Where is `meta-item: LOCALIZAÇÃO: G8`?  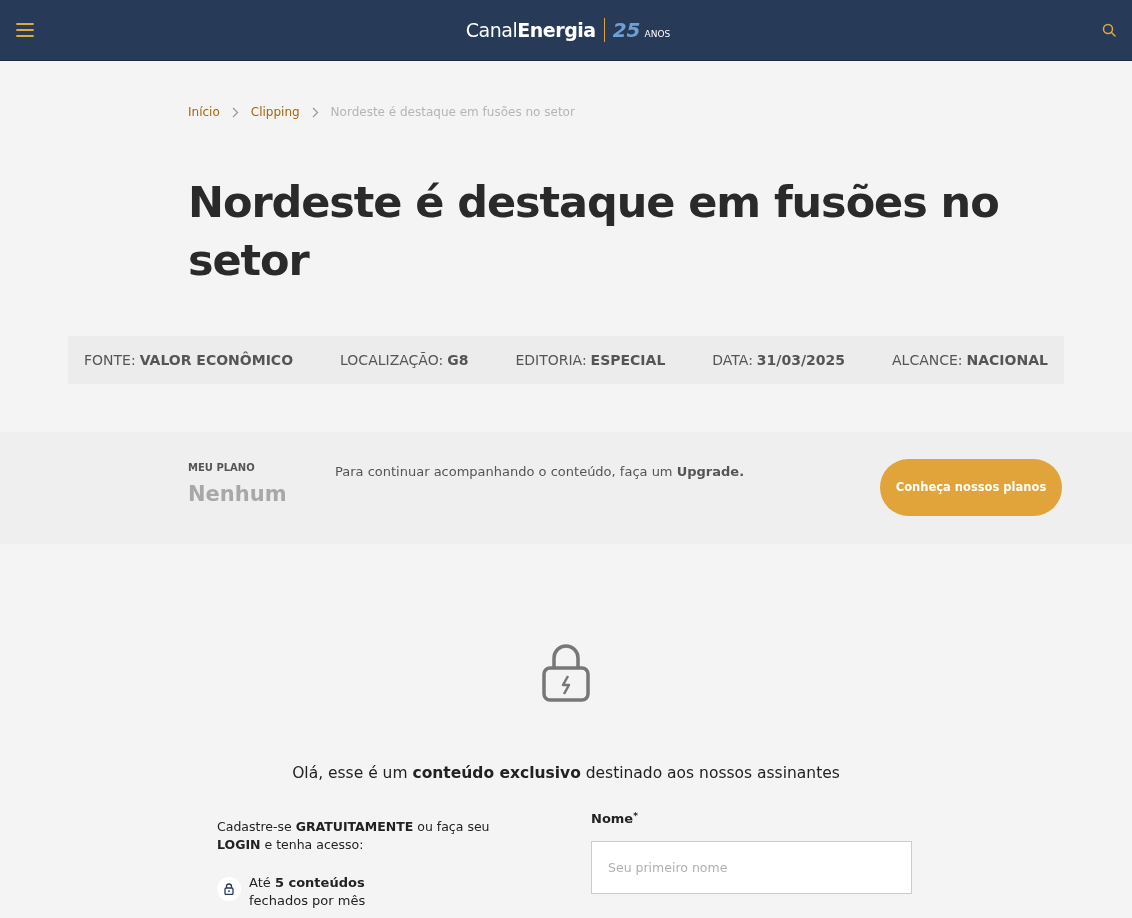 meta-item: LOCALIZAÇÃO: G8 is located at coordinates (404, 360).